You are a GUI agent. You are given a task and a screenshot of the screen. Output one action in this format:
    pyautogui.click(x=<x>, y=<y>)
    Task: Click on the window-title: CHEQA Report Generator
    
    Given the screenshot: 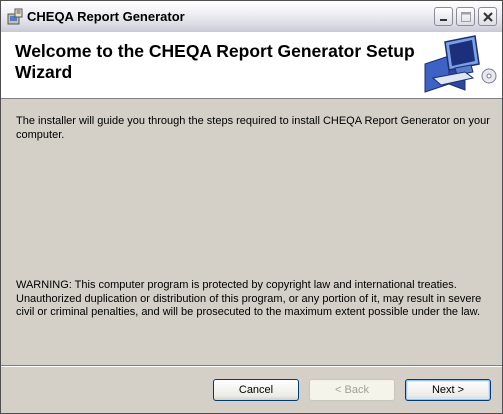 What is the action you would take?
    pyautogui.click(x=106, y=16)
    